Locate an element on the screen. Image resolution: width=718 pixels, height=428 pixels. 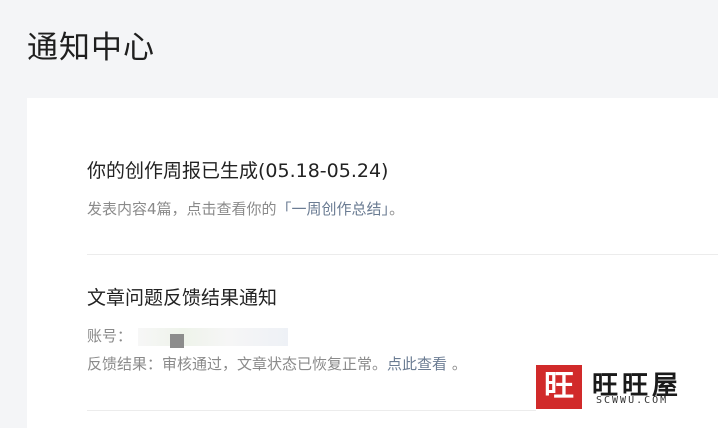
account-line: 账号： is located at coordinates (402, 336).